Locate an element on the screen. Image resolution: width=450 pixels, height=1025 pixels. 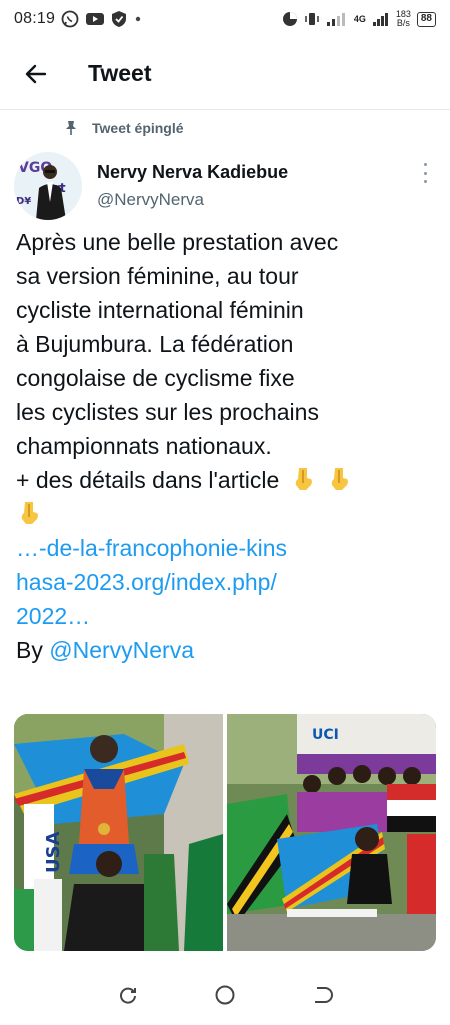
status-right: 4G 183 B/s 88 is located at coordinates (359, 19).